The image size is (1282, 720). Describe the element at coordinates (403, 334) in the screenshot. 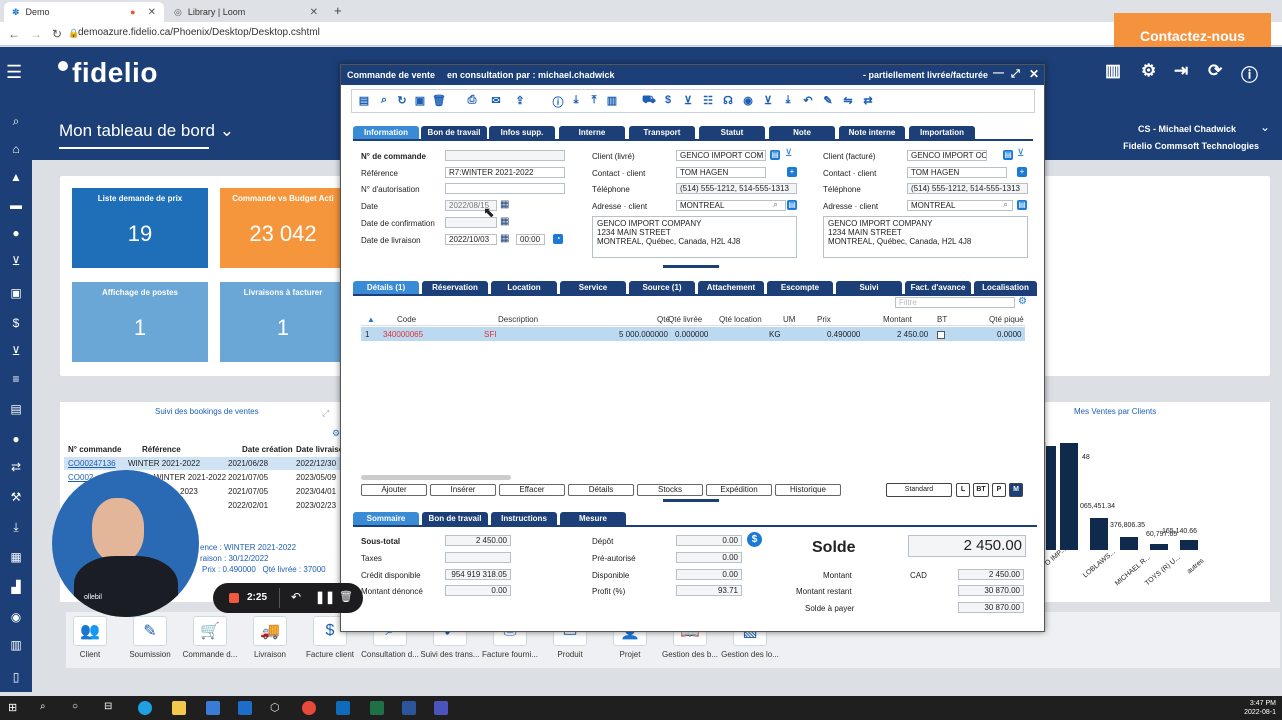

I see `cell-code: 340000065` at that location.